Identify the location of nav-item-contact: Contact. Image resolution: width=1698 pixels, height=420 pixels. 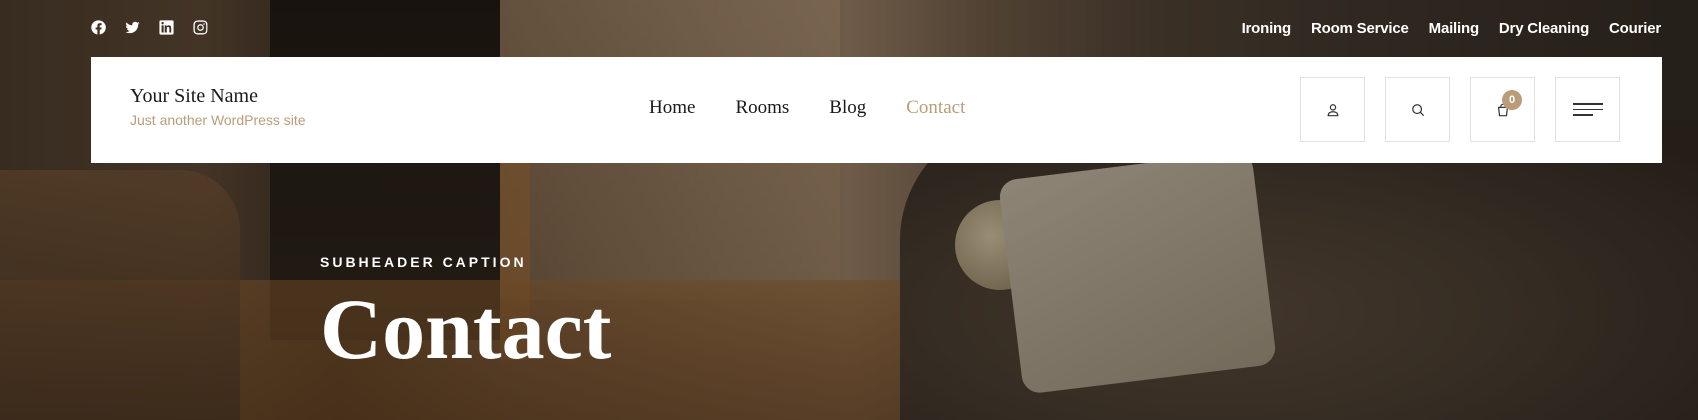
(935, 108).